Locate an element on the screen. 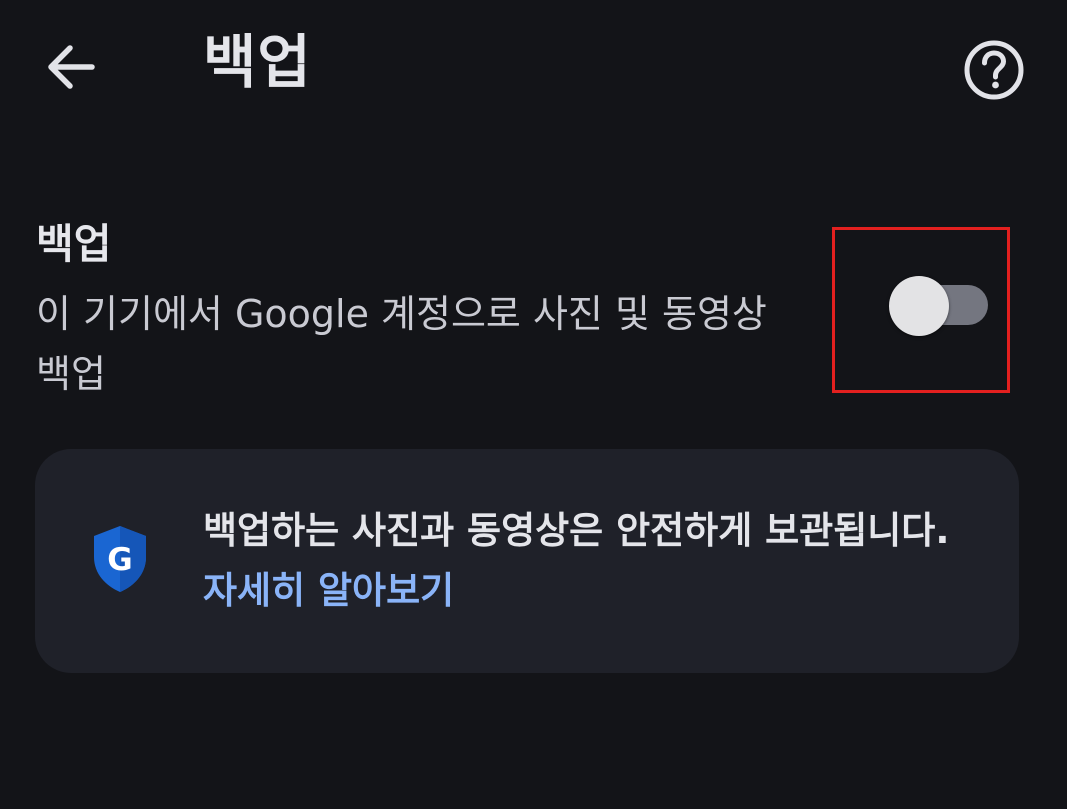 The width and height of the screenshot is (1067, 809). back-button is located at coordinates (71, 67).